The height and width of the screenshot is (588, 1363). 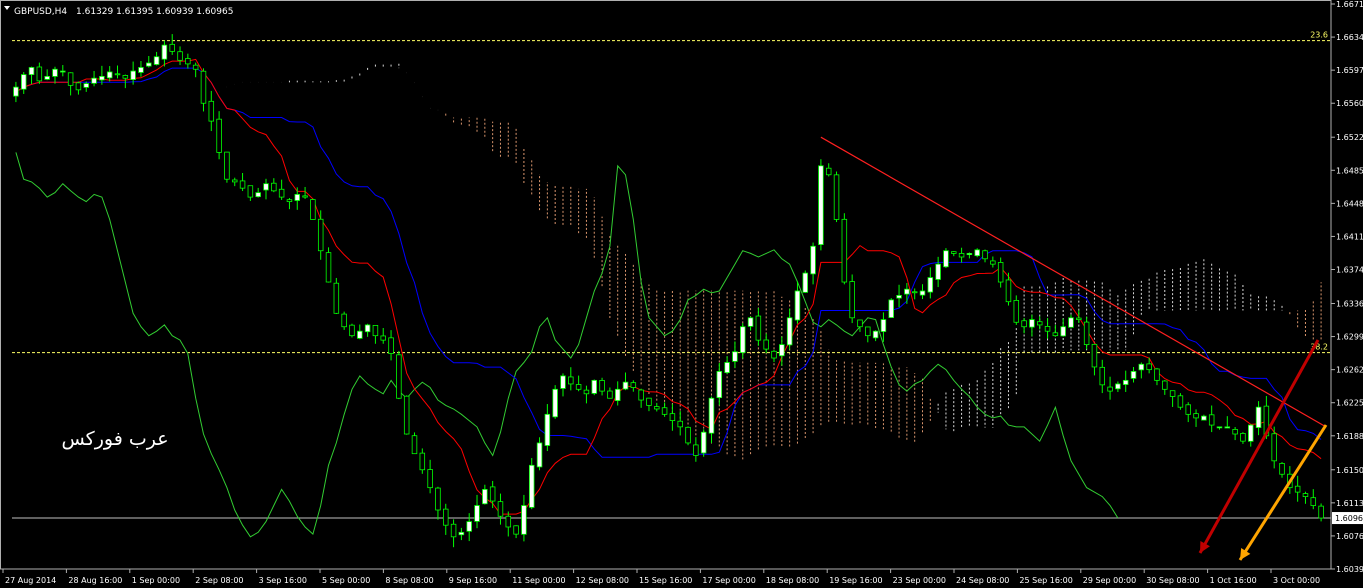 I want to click on y-tick-label: 1.6150, so click(x=1349, y=470).